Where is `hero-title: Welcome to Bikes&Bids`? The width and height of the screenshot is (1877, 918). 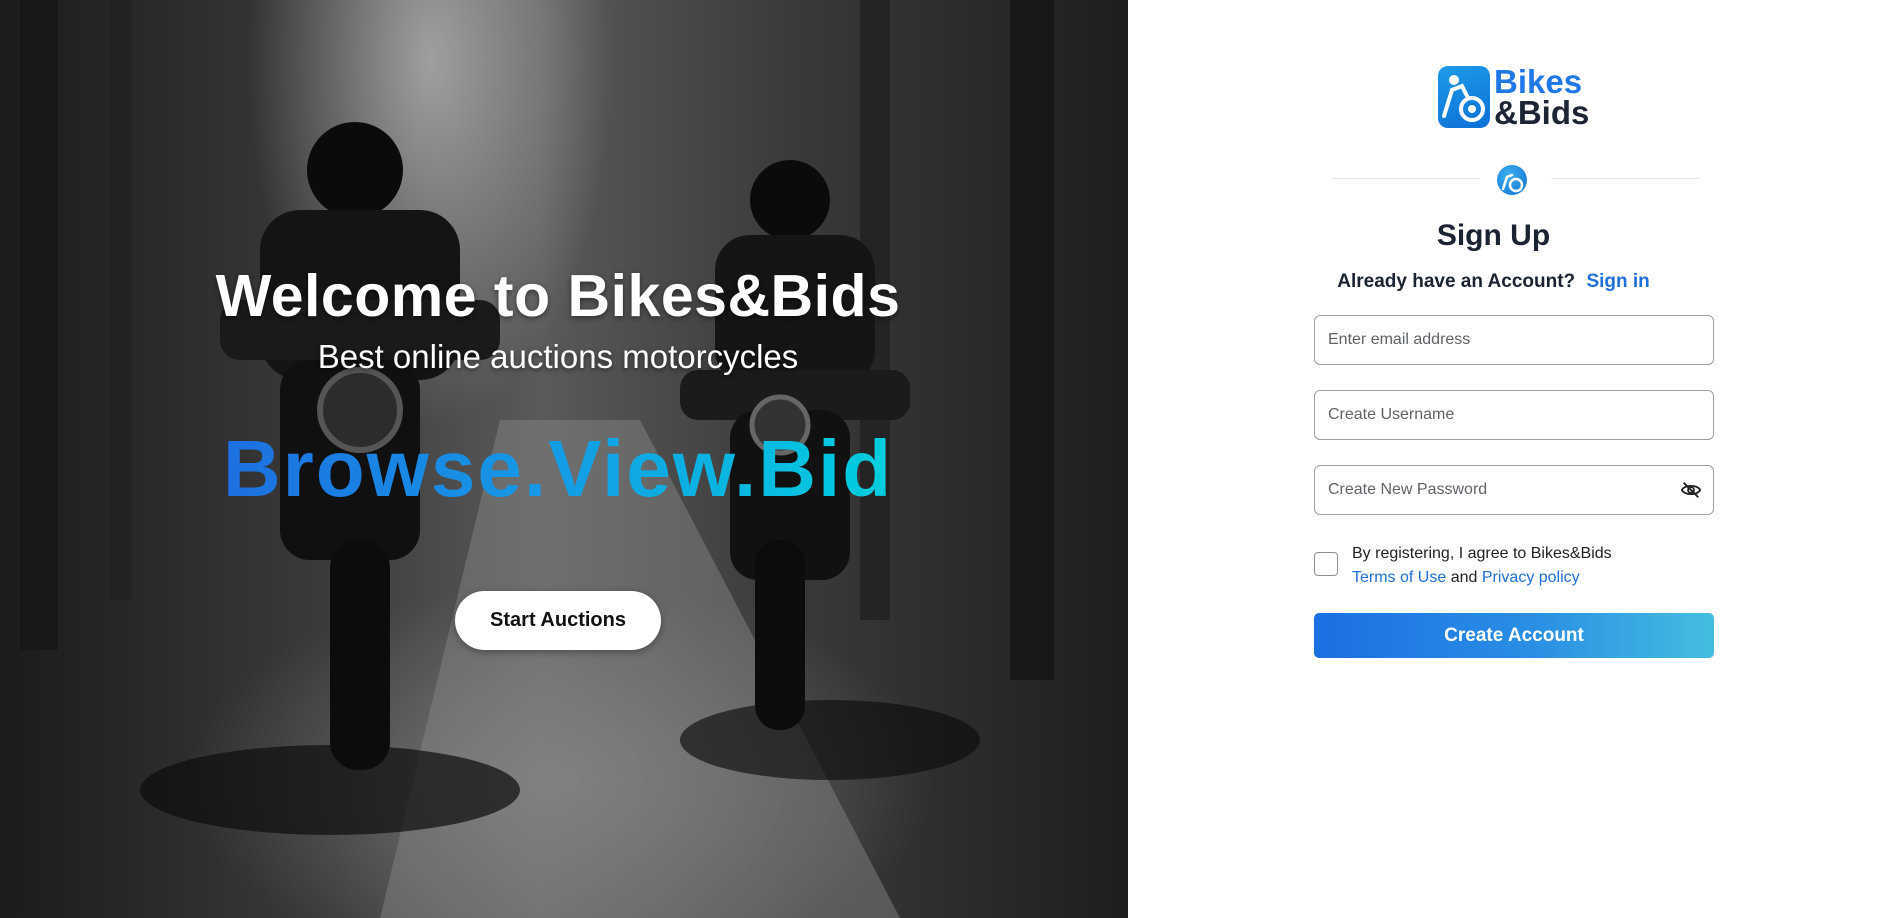
hero-title: Welcome to Bikes&Bids is located at coordinates (558, 296).